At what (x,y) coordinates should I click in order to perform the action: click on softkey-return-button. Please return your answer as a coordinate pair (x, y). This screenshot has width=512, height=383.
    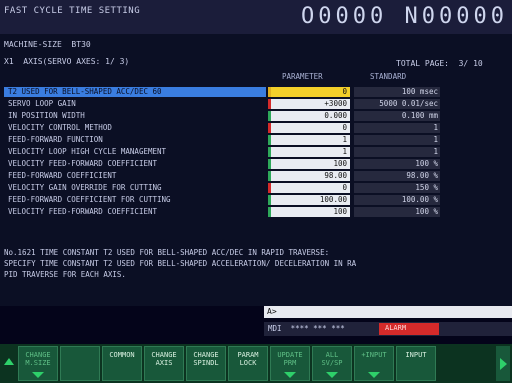
    Looking at the image, I should click on (8, 363).